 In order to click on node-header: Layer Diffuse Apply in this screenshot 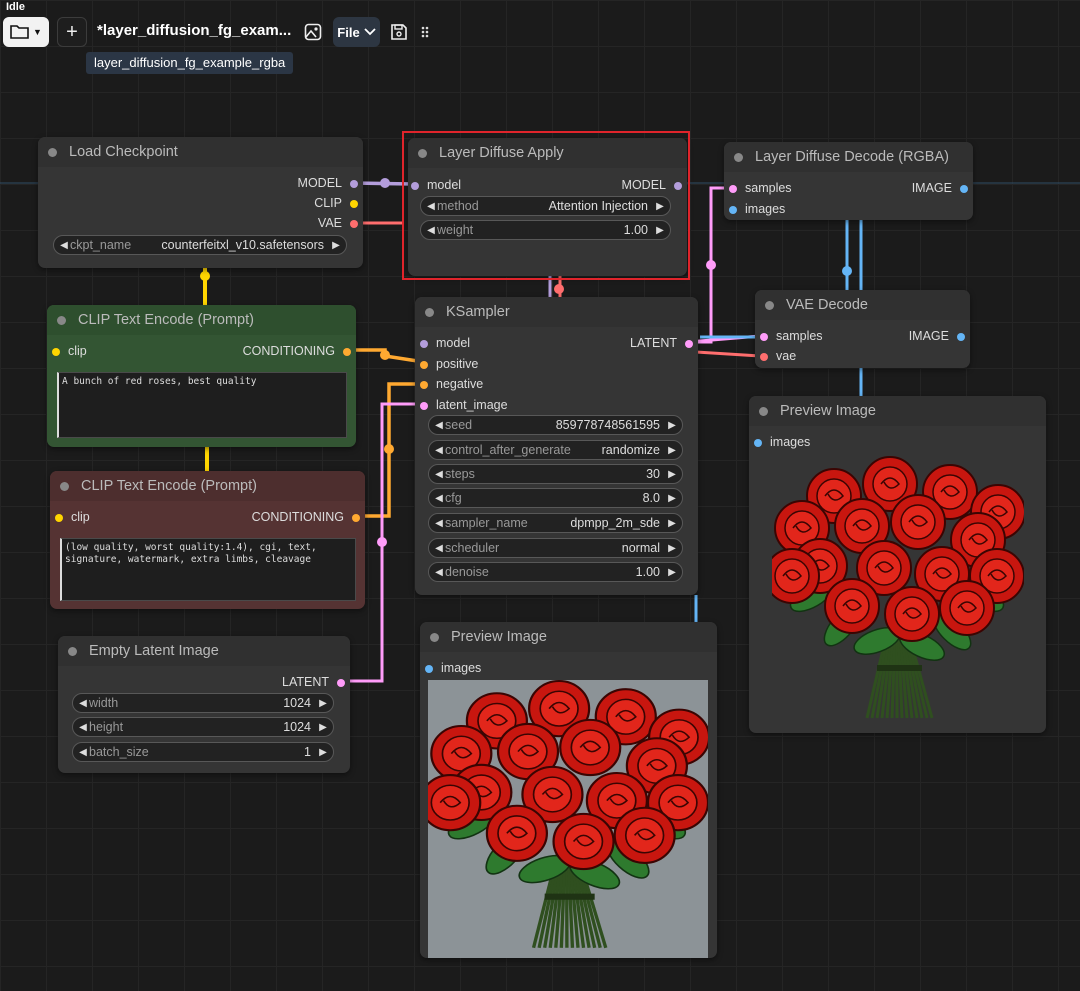, I will do `click(547, 153)`.